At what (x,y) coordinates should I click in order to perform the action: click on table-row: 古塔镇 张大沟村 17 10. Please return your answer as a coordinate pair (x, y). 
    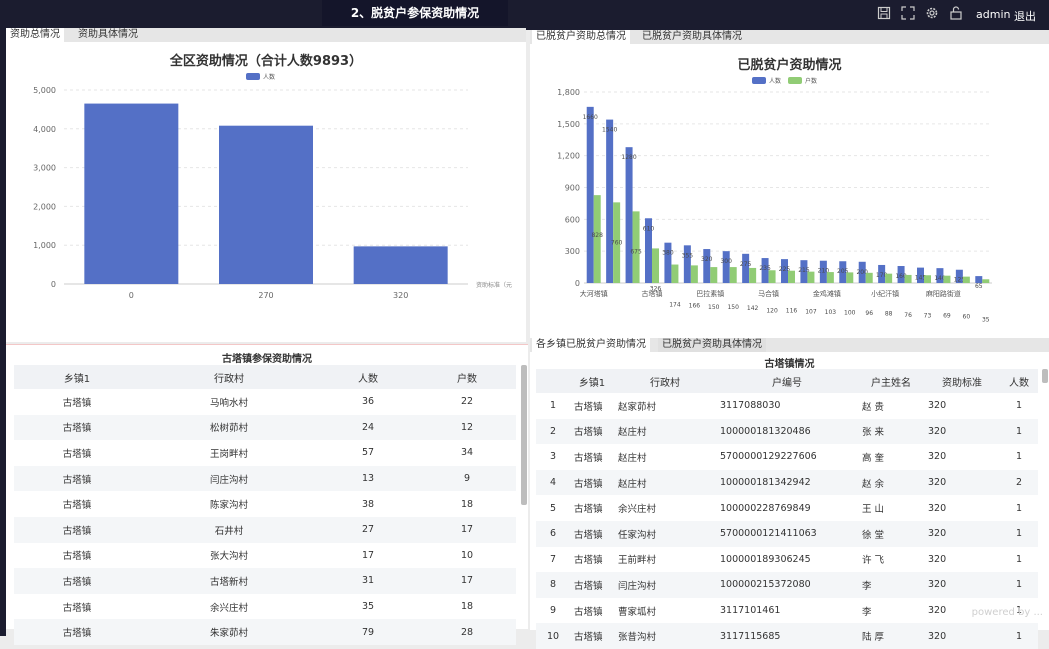
    Looking at the image, I should click on (265, 556).